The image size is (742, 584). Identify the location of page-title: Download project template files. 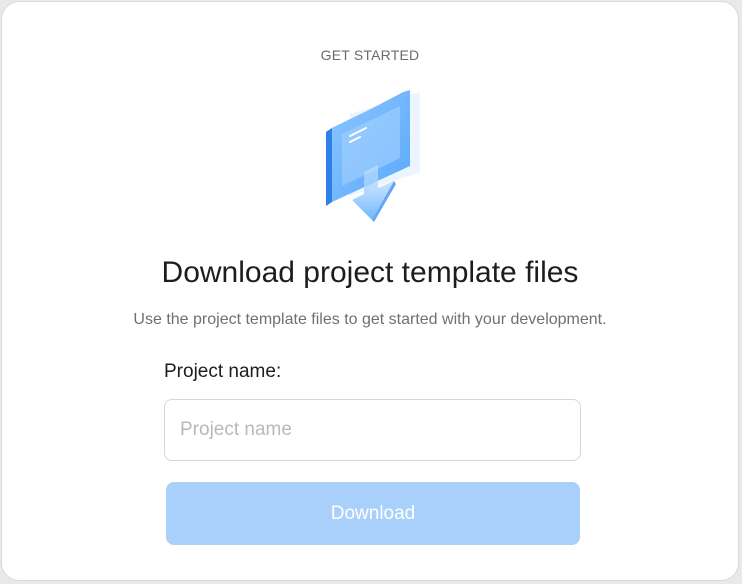
(370, 272).